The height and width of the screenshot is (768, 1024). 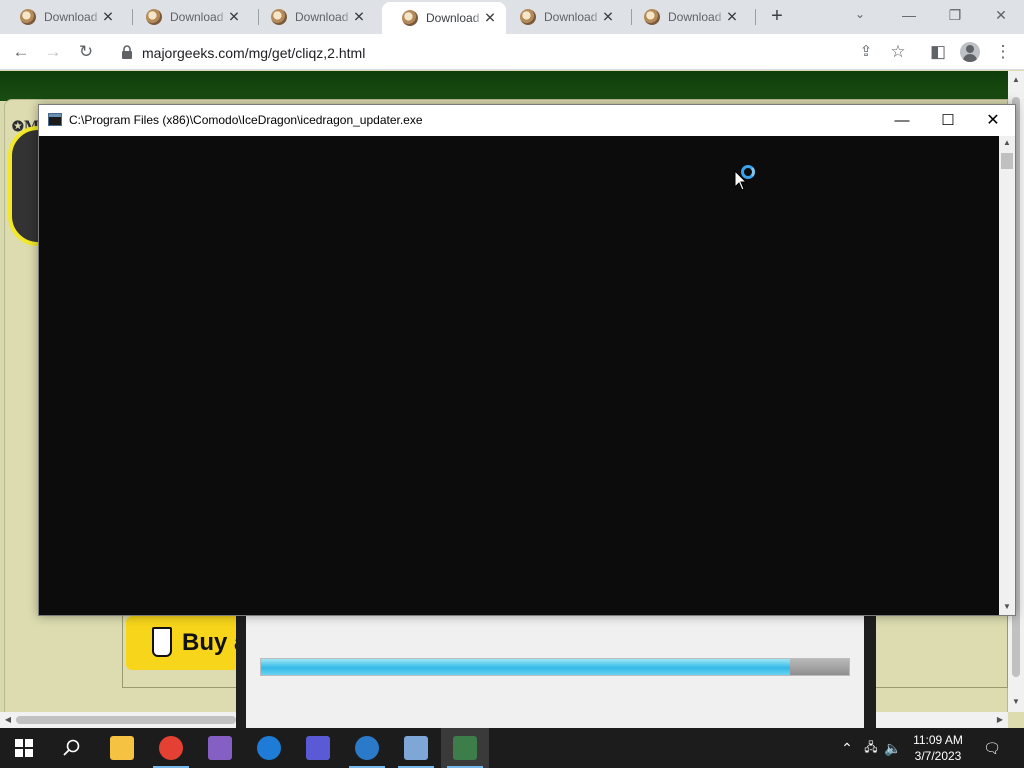 I want to click on installer-window, so click(x=556, y=664).